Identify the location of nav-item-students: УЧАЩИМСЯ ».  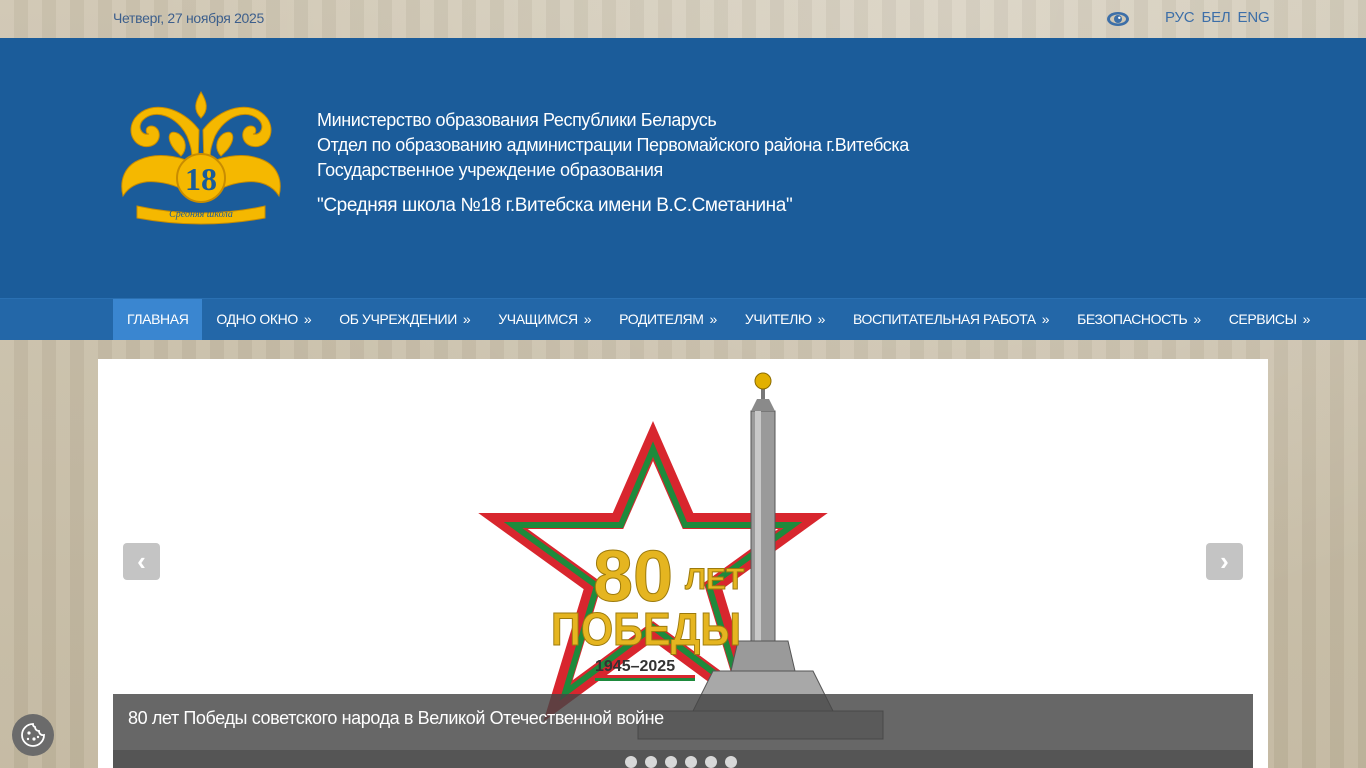
(544, 319).